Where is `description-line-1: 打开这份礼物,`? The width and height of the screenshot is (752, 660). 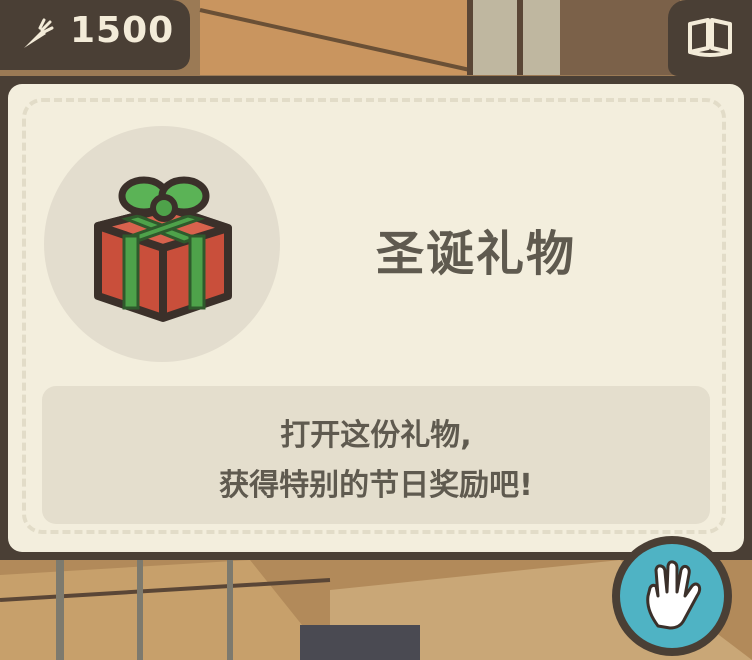
description-line-1: 打开这份礼物, is located at coordinates (376, 435).